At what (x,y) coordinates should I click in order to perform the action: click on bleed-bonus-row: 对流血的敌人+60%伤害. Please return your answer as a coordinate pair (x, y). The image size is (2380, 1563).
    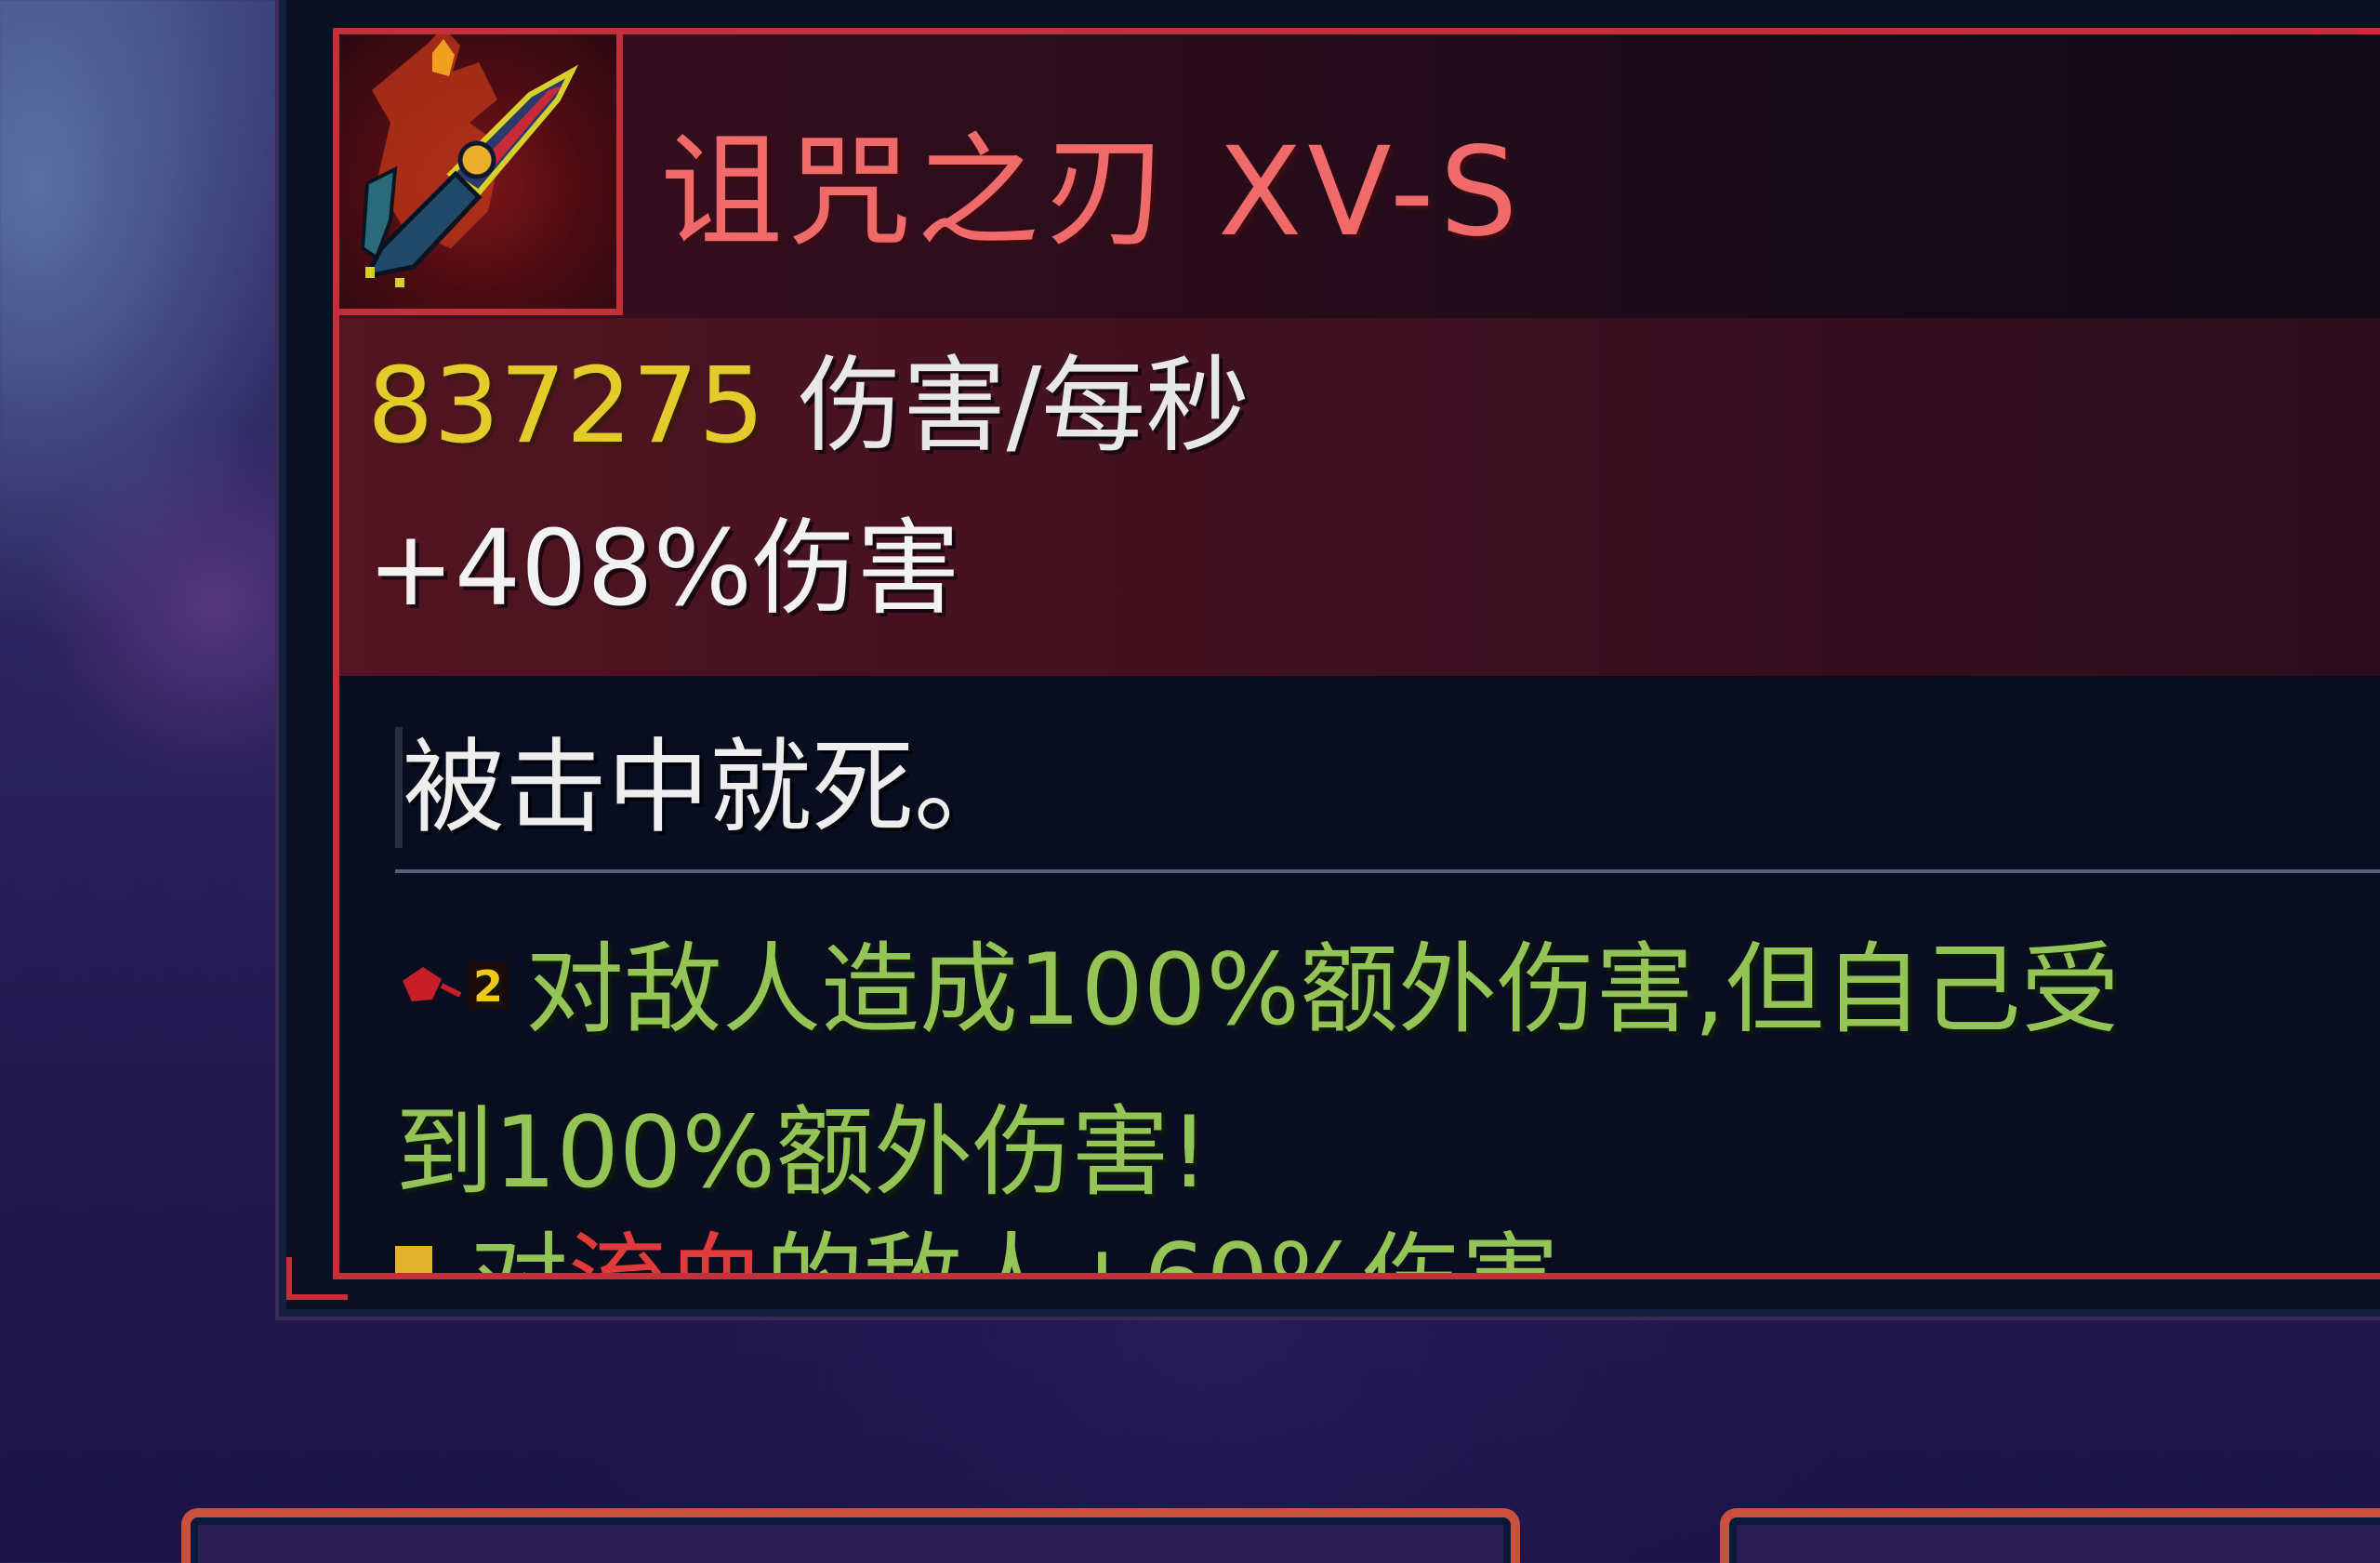
    Looking at the image, I should click on (977, 1247).